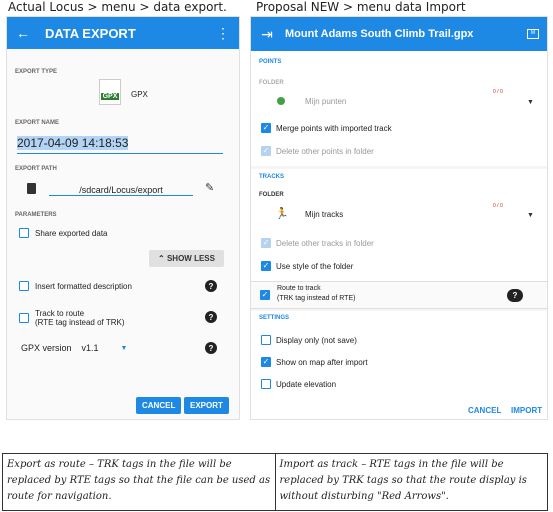 The height and width of the screenshot is (512, 553). What do you see at coordinates (306, 384) in the screenshot?
I see `update-elevation-label: Update elevation` at bounding box center [306, 384].